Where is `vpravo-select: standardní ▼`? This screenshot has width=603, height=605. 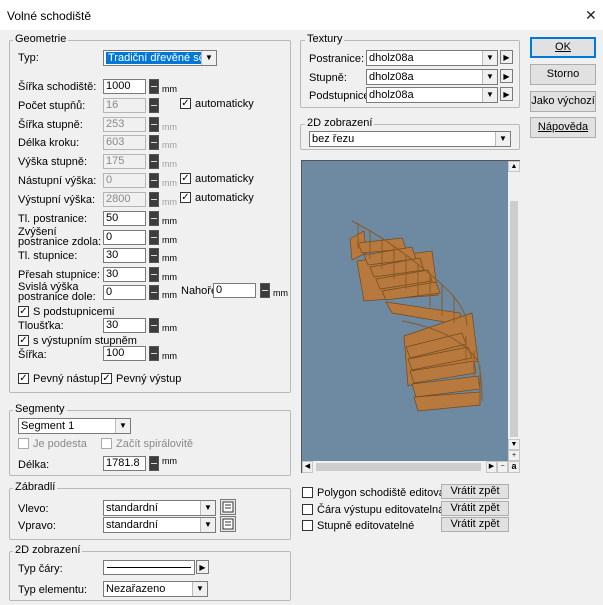 vpravo-select: standardní ▼ is located at coordinates (159, 525).